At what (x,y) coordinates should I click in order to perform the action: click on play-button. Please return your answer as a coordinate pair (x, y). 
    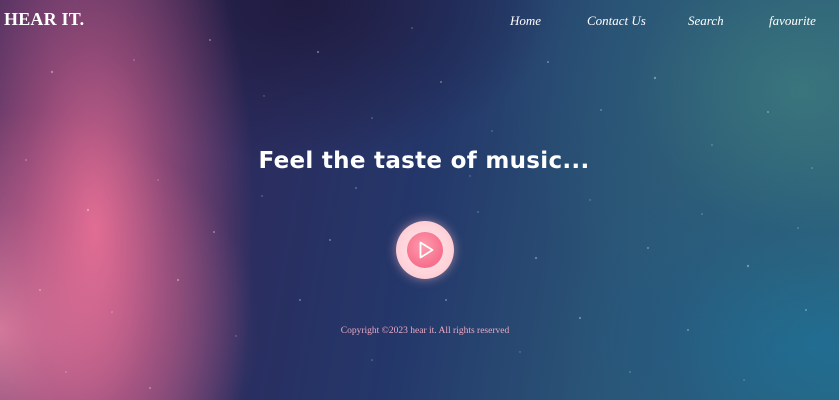
    Looking at the image, I should click on (425, 250).